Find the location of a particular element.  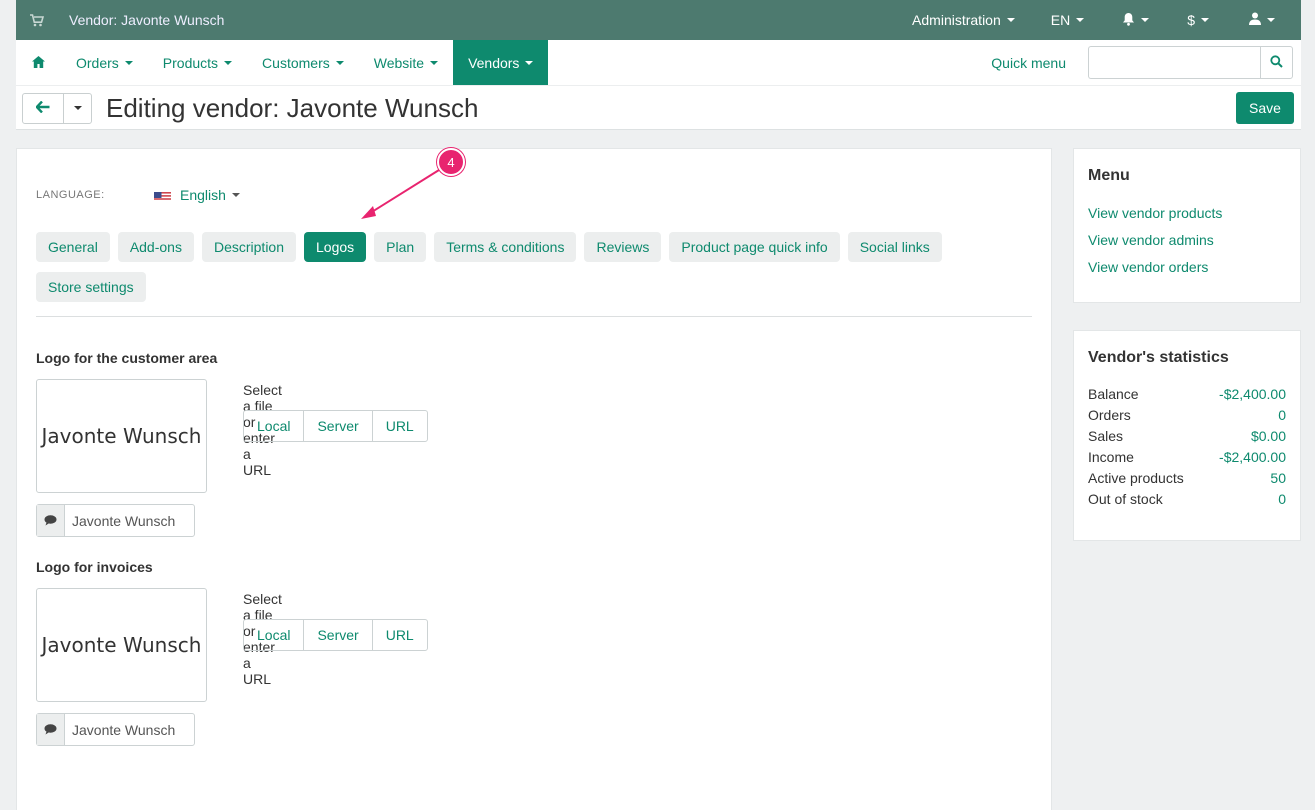

view-vendor-products-link: View vendor products is located at coordinates (1187, 213).